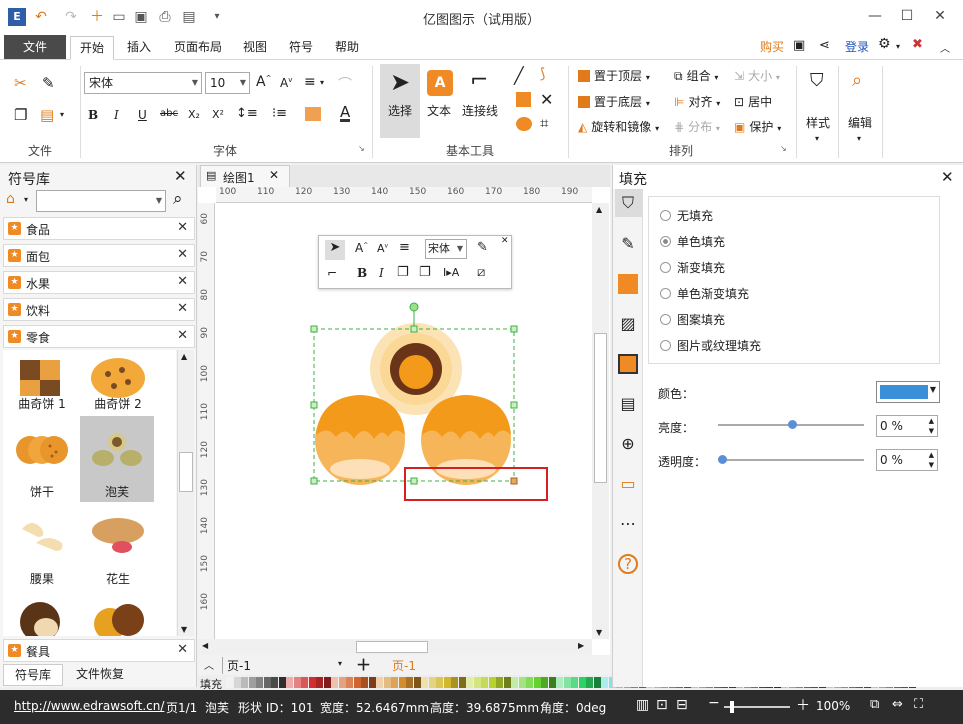 The width and height of the screenshot is (963, 724). Describe the element at coordinates (395, 647) in the screenshot. I see `canvas-horizontal-scrollbar: ◀ ▶` at that location.